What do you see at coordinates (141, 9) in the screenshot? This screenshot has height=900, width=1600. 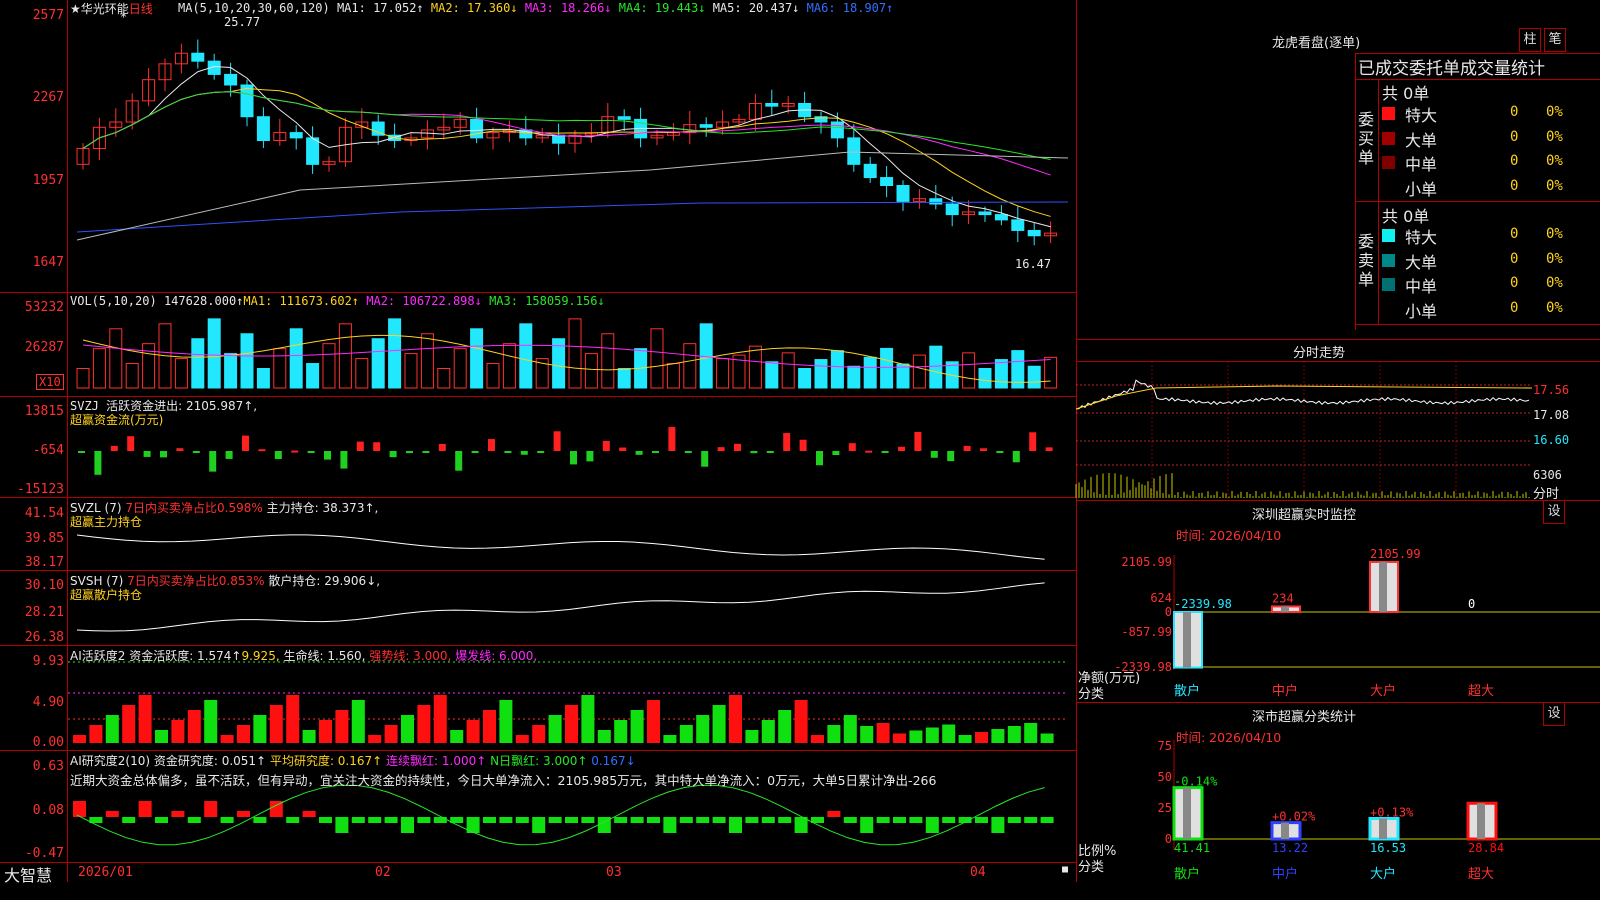 I see `period-label: 日线` at bounding box center [141, 9].